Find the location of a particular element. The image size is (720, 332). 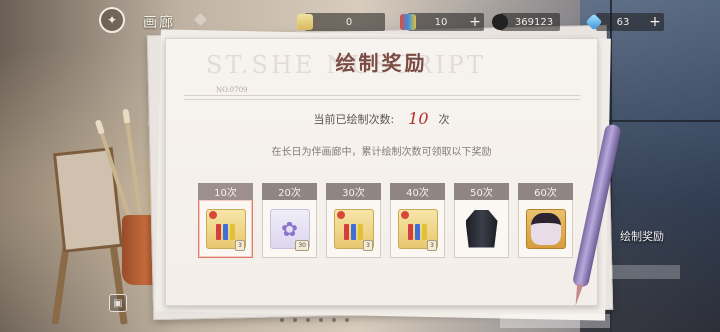

reward-label: 40次 is located at coordinates (417, 191).